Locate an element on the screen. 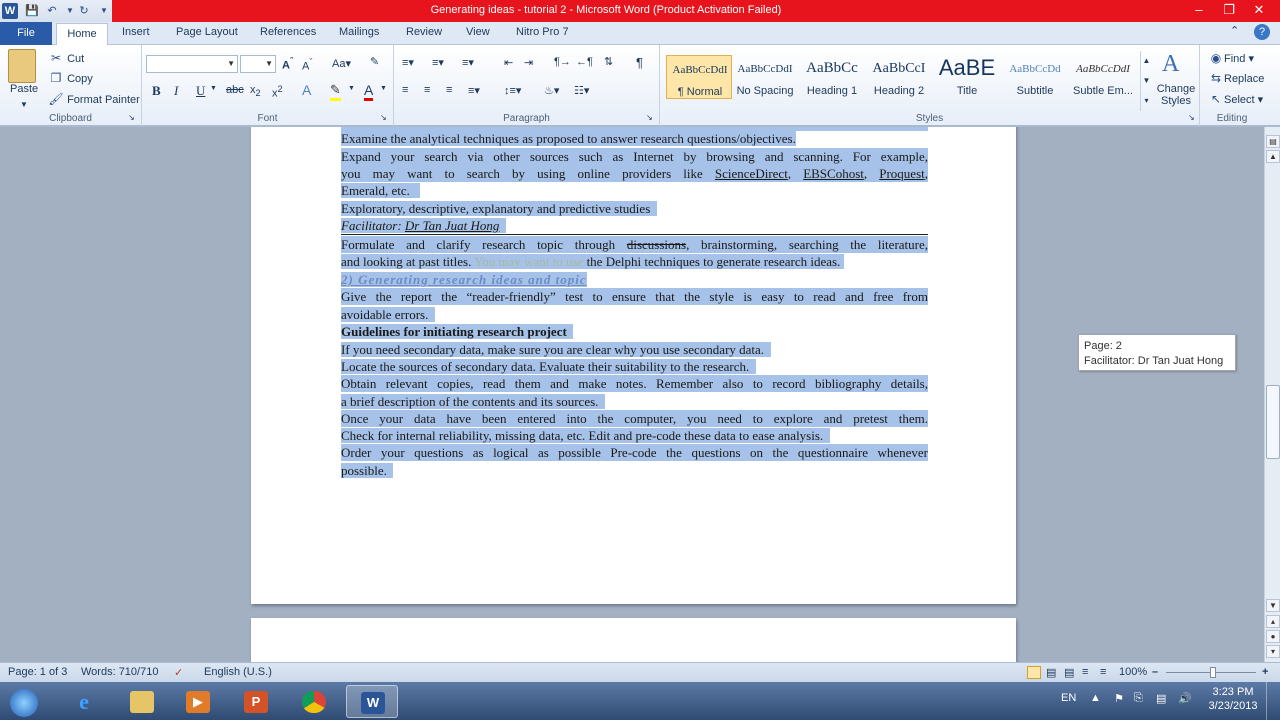 Image resolution: width=1280 pixels, height=720 pixels. doc-line: Emerald, etc. is located at coordinates (634, 190).